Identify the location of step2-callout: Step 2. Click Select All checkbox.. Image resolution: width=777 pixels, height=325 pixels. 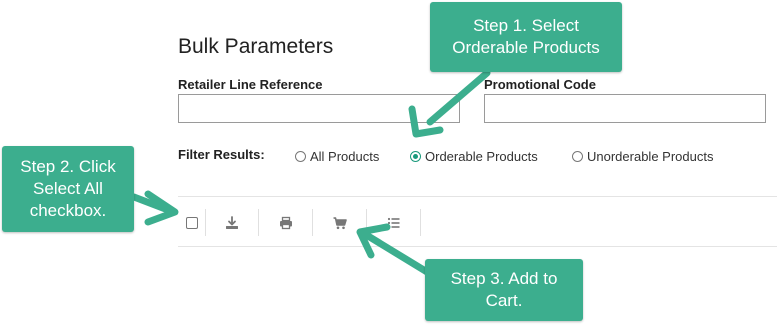
(68, 189).